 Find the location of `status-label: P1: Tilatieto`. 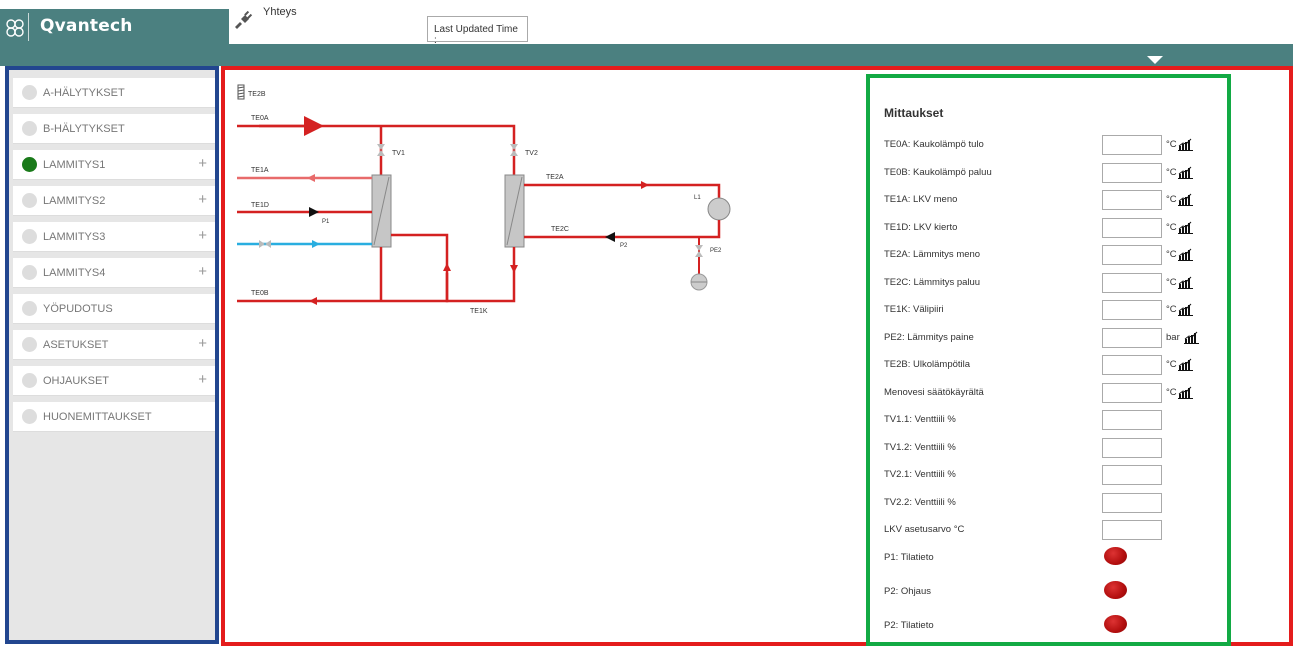

status-label: P1: Tilatieto is located at coordinates (909, 557).